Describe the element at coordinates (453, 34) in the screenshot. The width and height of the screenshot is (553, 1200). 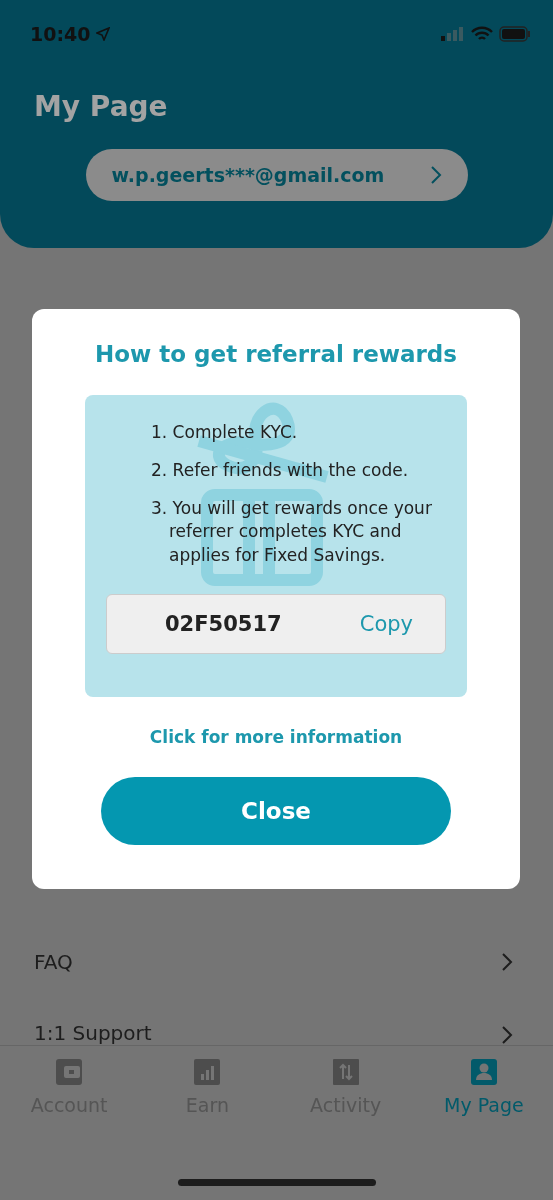
I see `signal-icon` at that location.